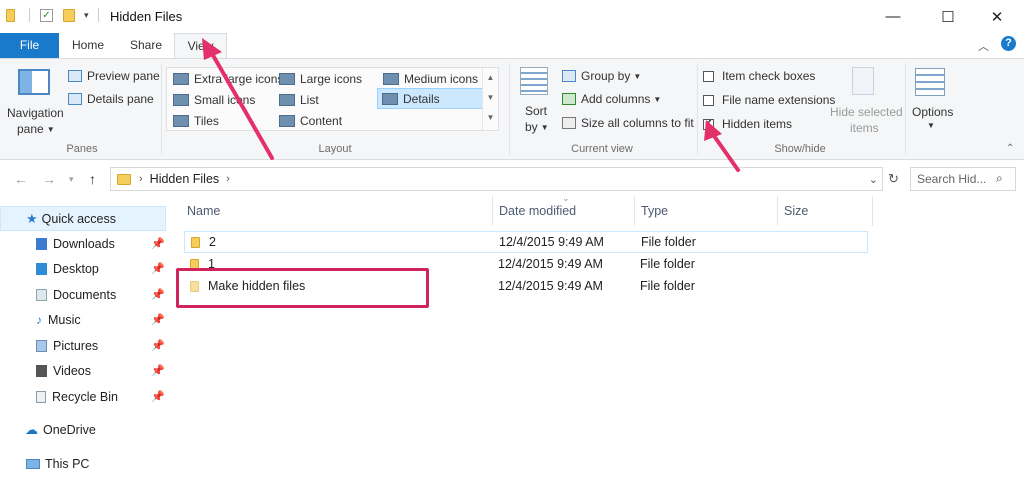  I want to click on nav-item-documents: Documents 📌, so click(83, 294).